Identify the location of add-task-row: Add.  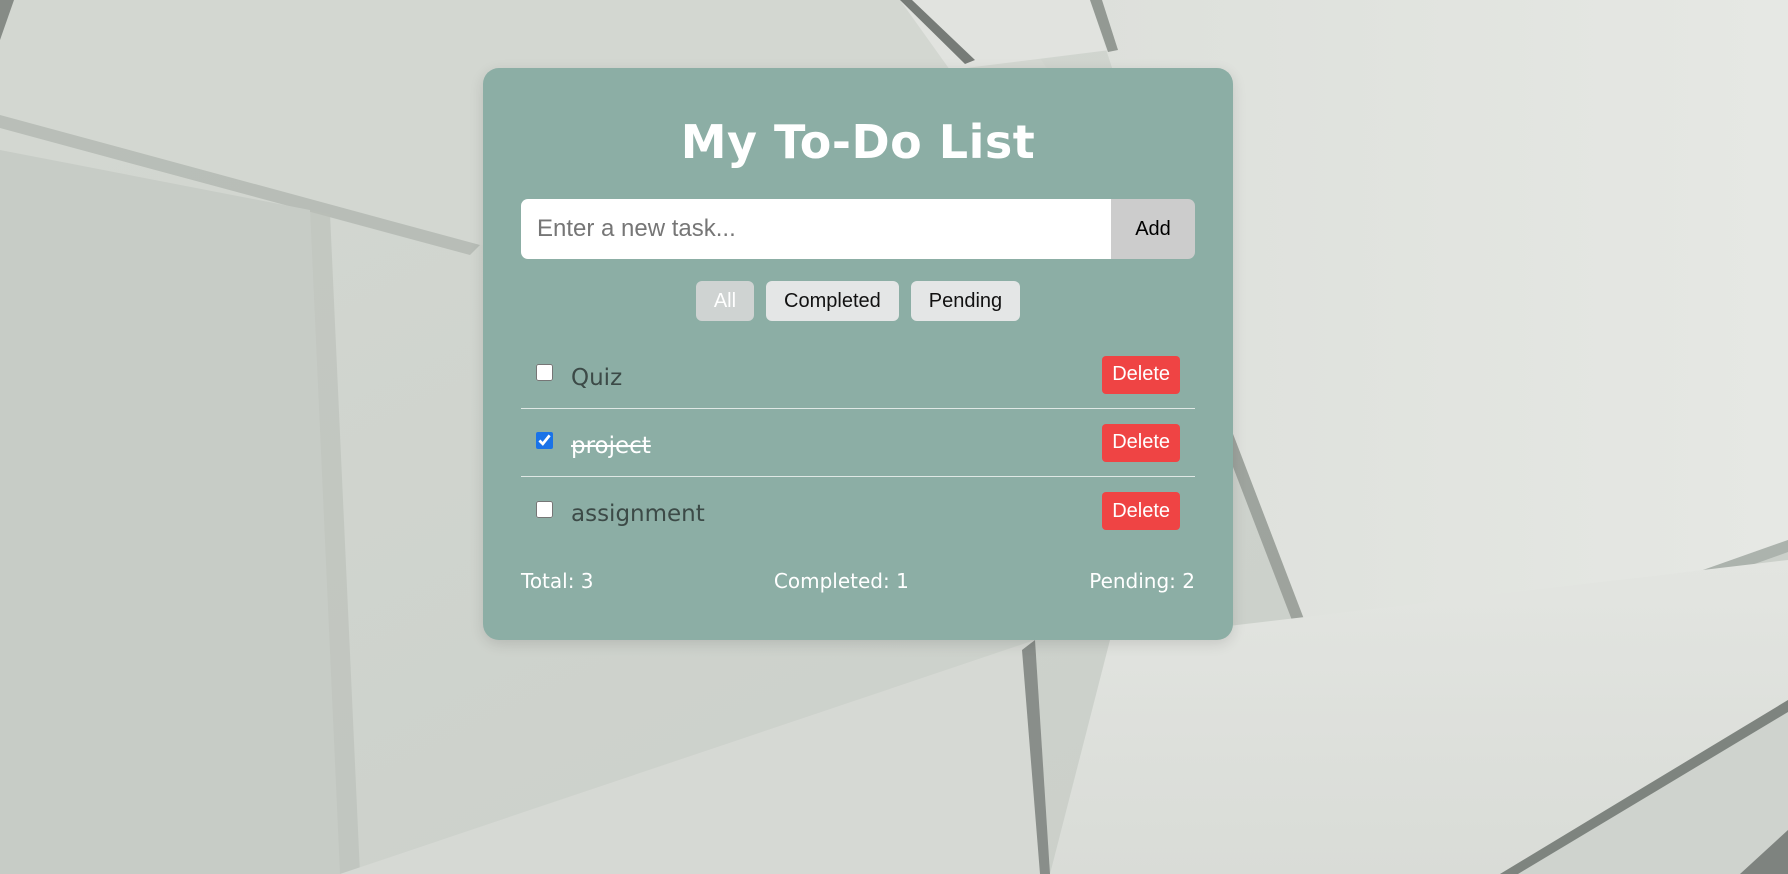
(858, 229).